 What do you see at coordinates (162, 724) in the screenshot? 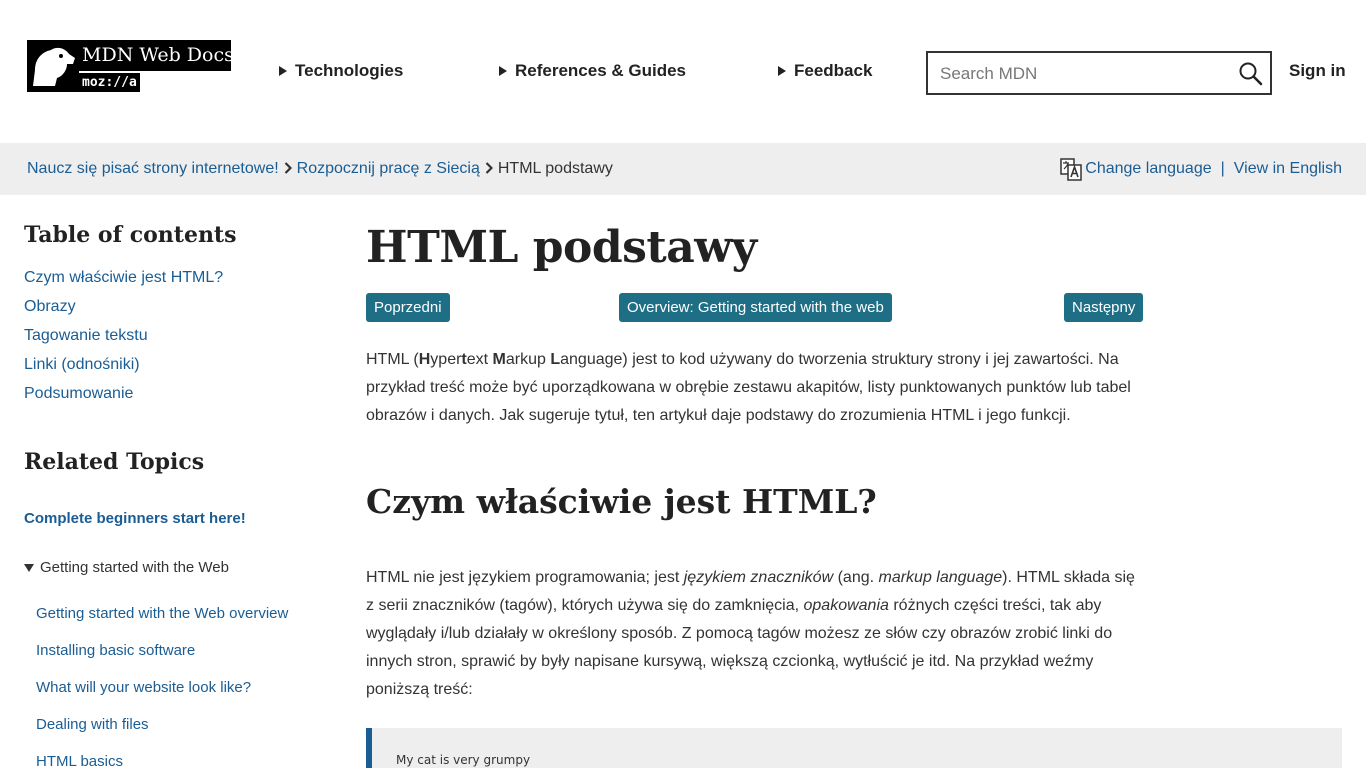
I see `related-item: Dealing with files` at bounding box center [162, 724].